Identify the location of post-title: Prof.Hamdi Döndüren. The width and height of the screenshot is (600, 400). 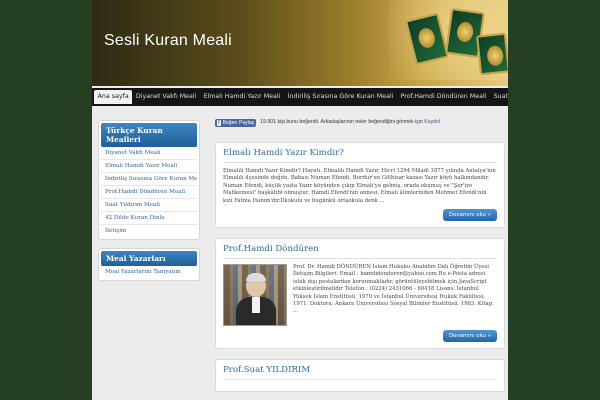
(360, 252).